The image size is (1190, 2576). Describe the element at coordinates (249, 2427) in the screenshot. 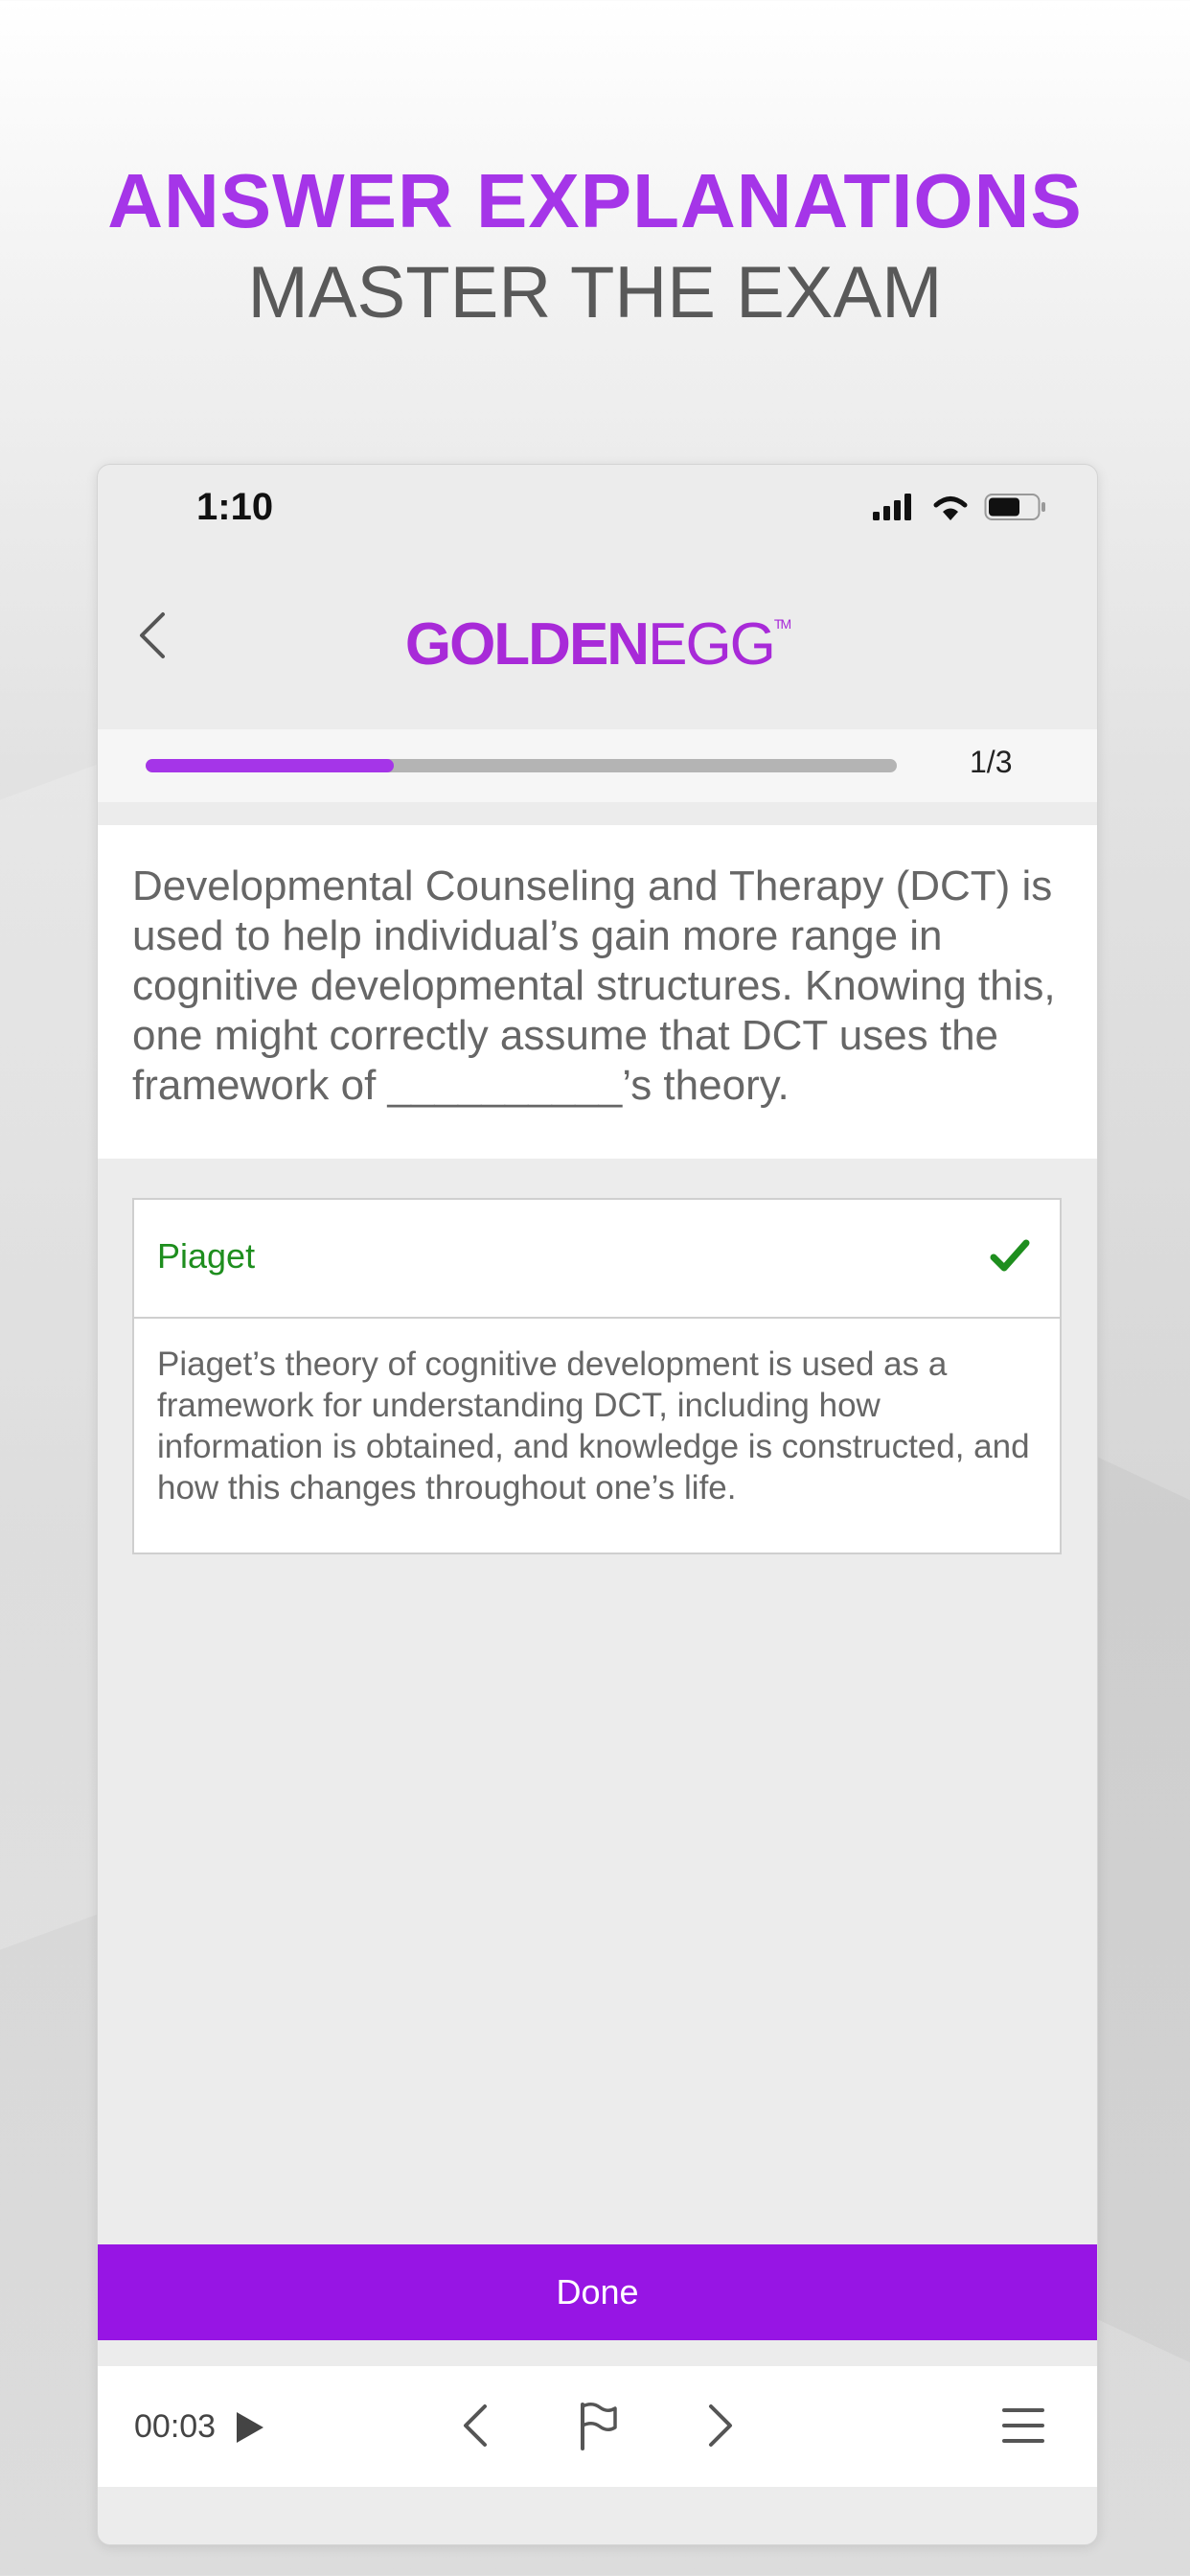

I see `play-icon` at that location.